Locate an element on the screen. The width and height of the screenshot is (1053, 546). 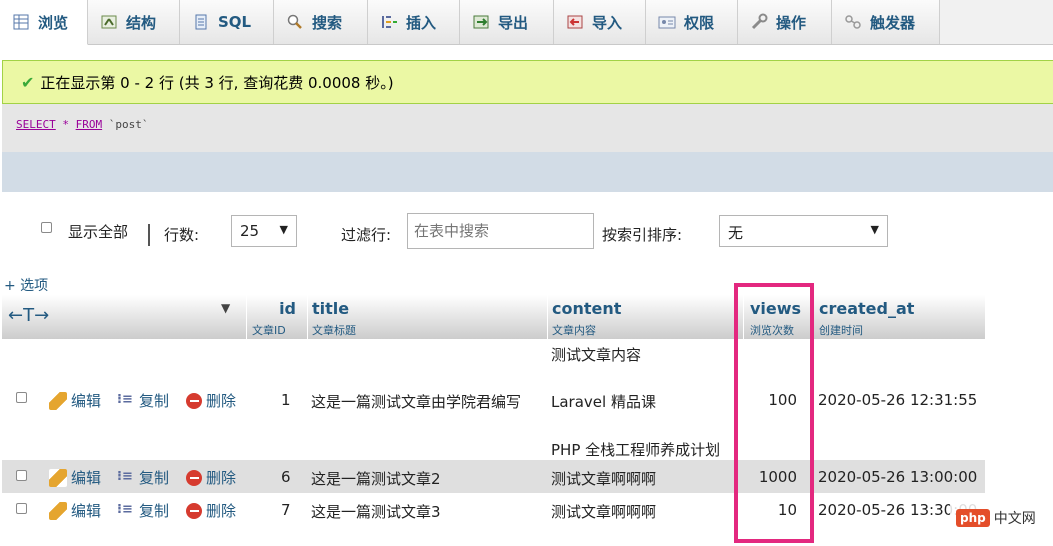
column-arrows: ←T→ is located at coordinates (28, 315).